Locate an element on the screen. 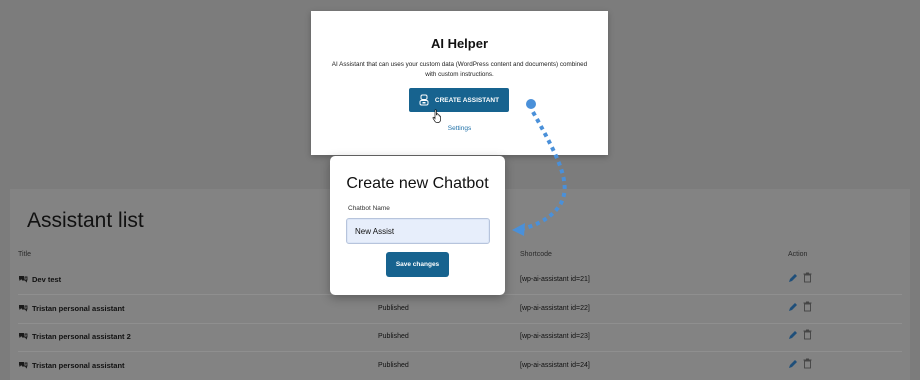  annotation-arrow is located at coordinates (539, 167).